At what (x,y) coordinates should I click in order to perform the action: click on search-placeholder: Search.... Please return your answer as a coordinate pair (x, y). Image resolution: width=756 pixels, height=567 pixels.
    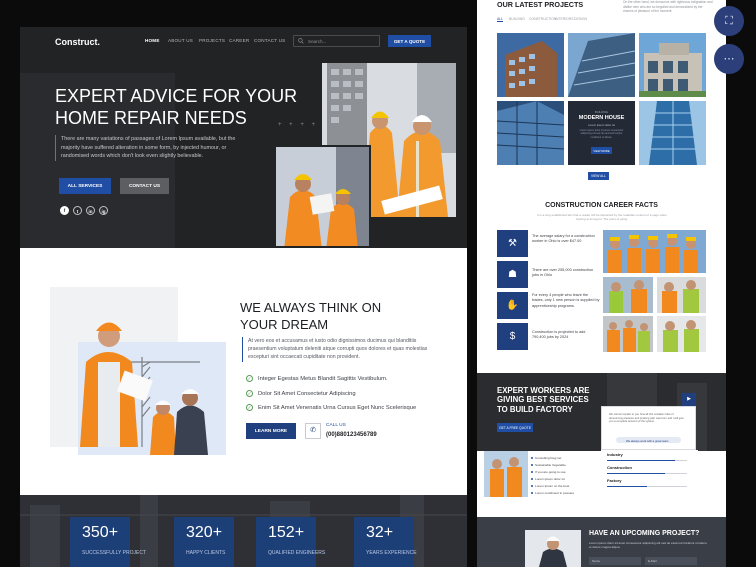
    Looking at the image, I should click on (317, 41).